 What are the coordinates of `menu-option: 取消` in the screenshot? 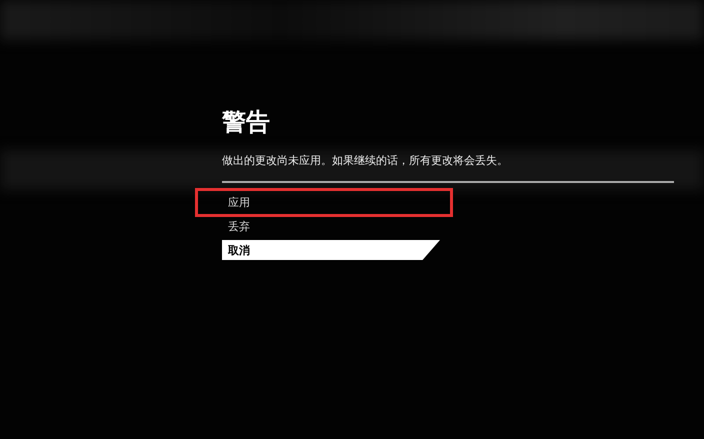 It's located at (331, 250).